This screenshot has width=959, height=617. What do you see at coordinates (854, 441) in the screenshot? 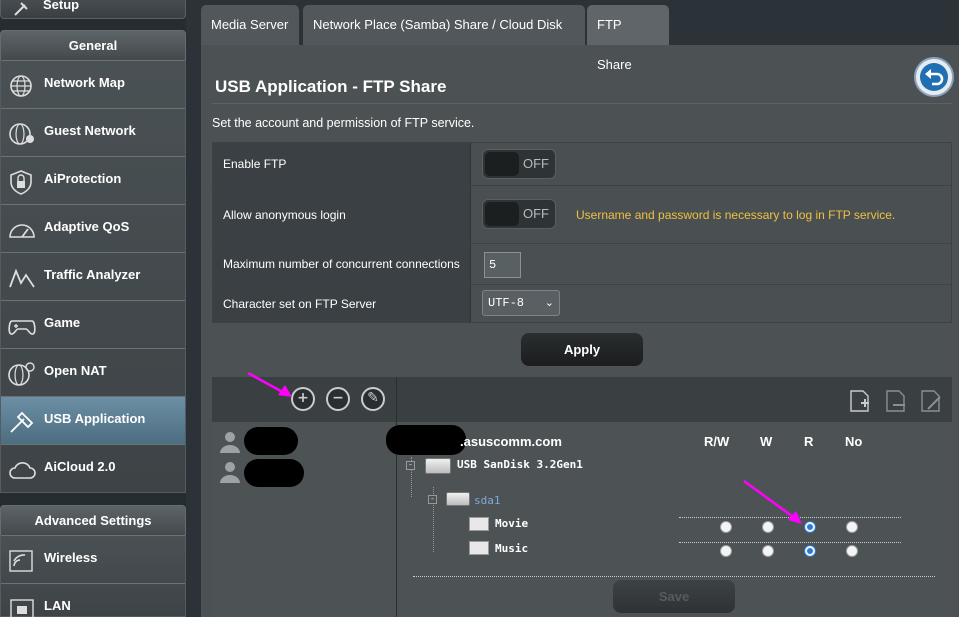
I see `column-no: No` at bounding box center [854, 441].